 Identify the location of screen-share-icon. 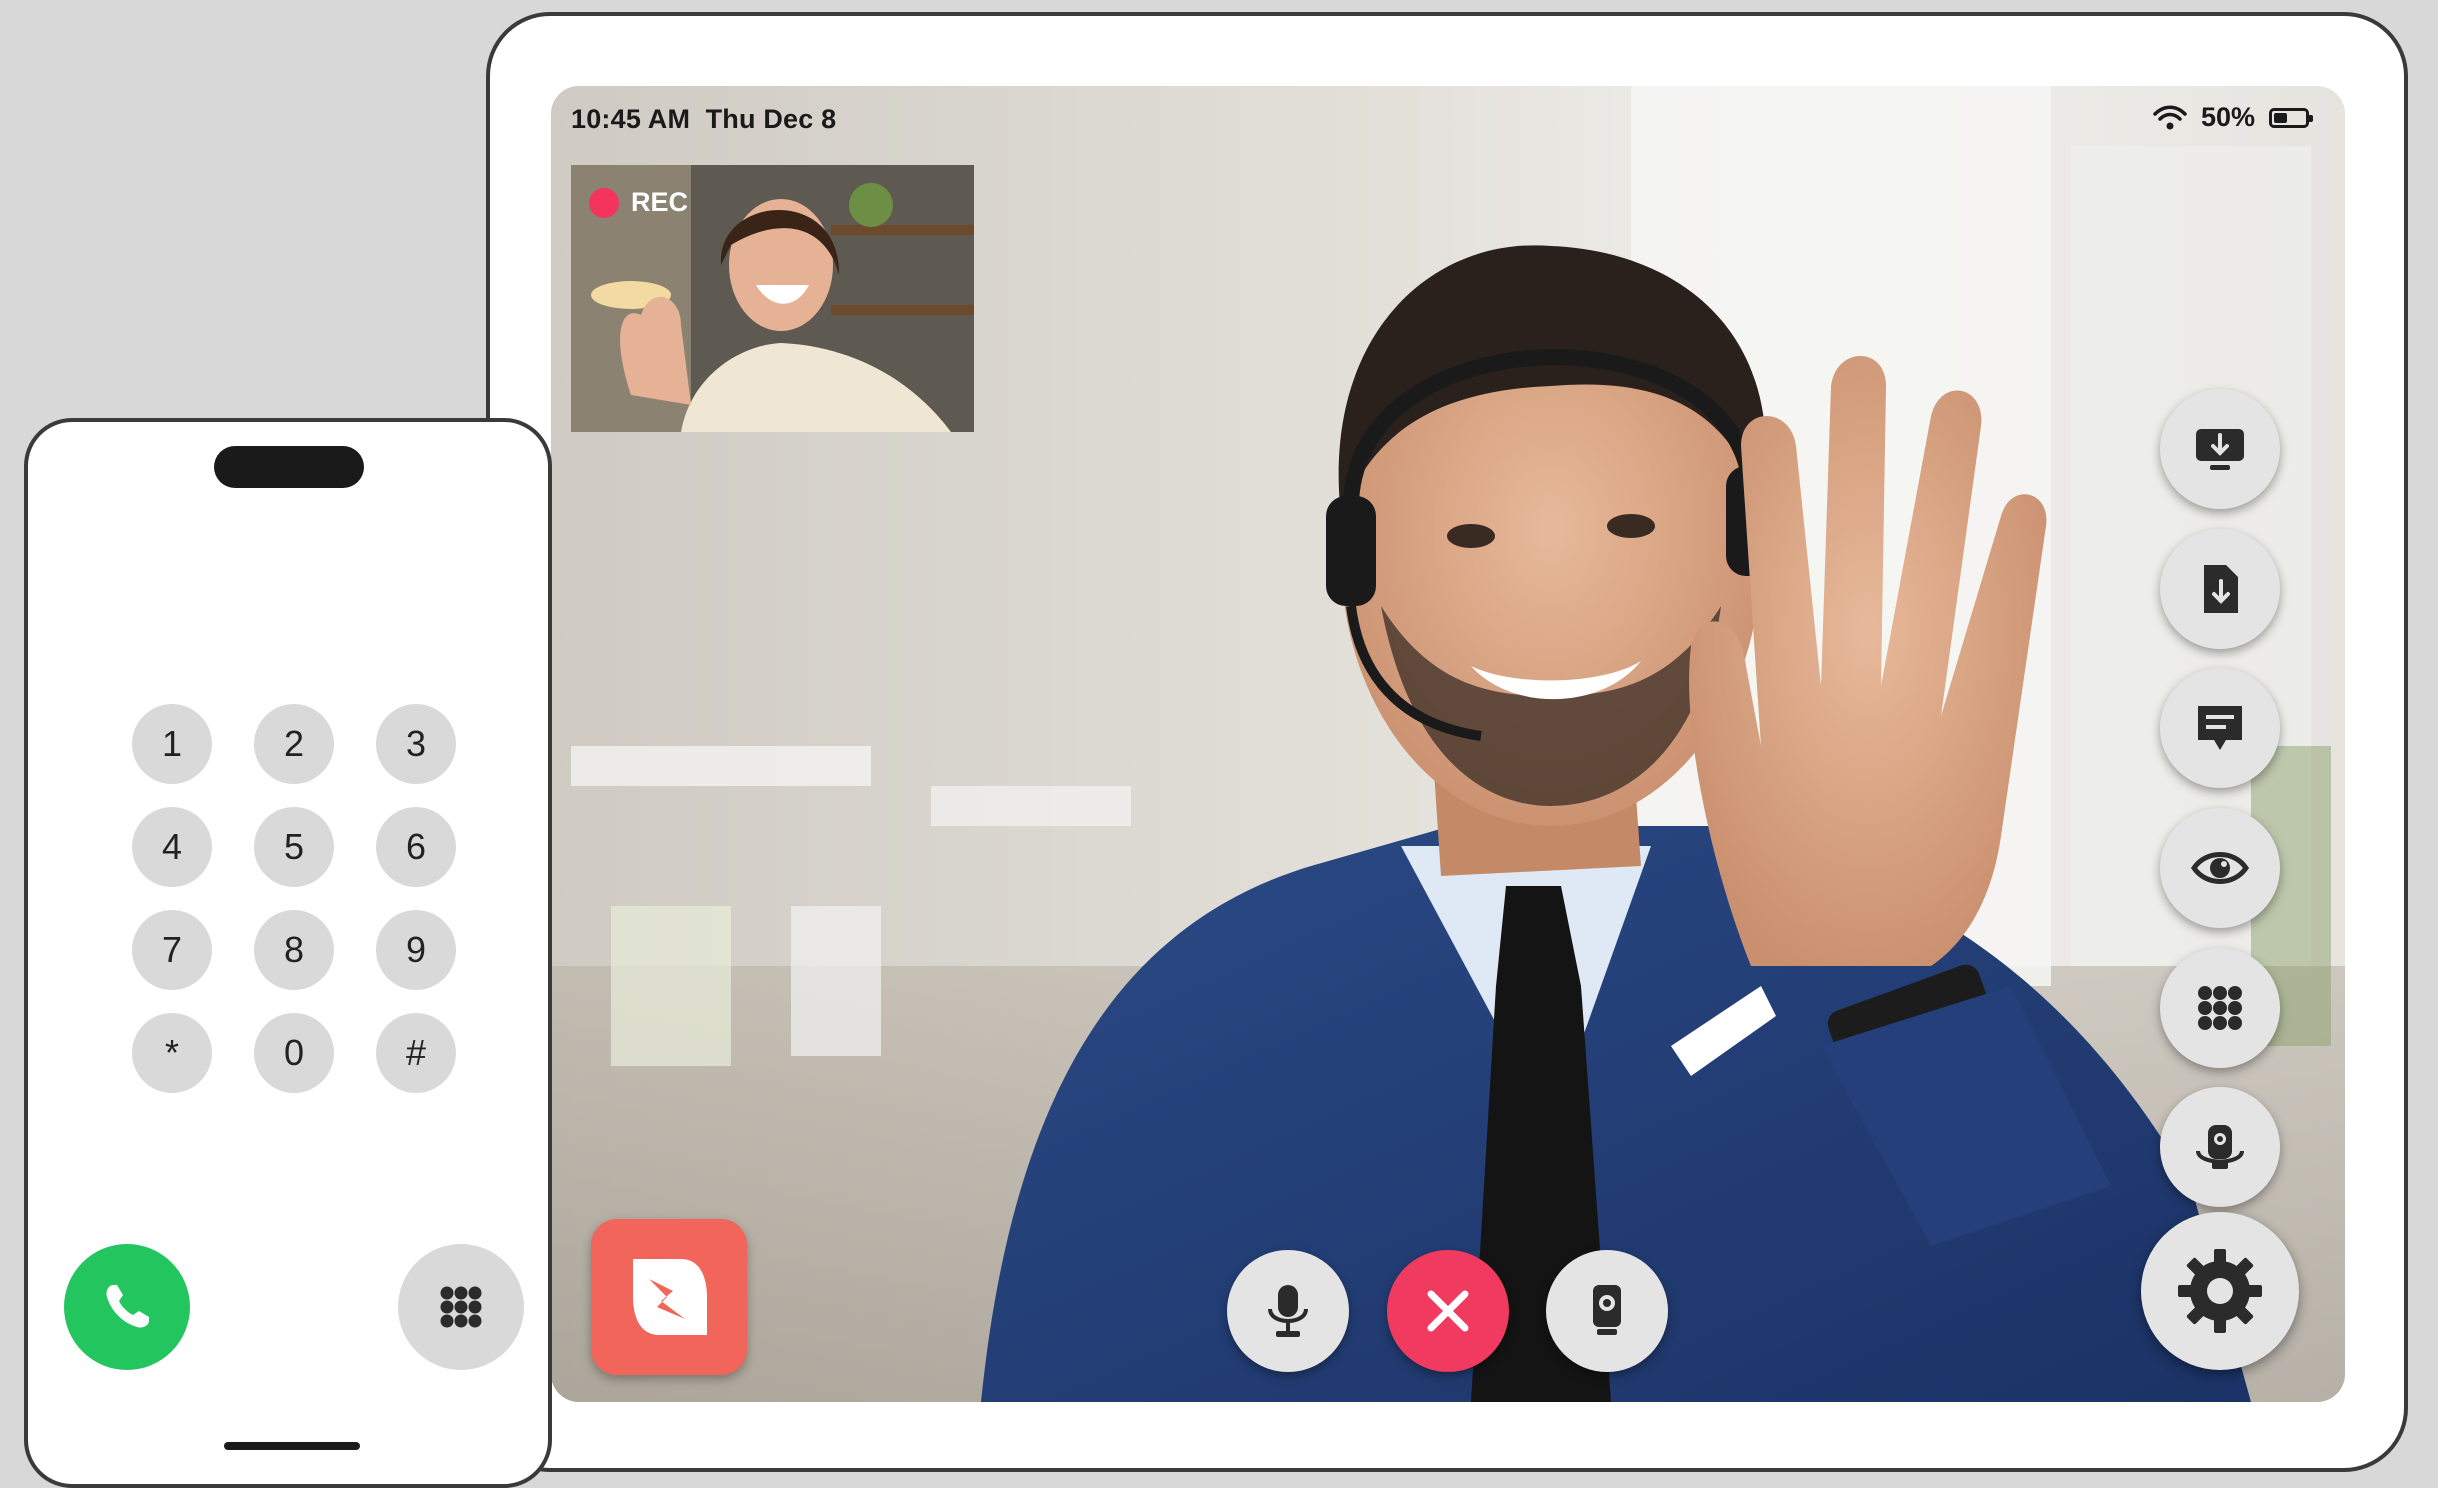
(2220, 449).